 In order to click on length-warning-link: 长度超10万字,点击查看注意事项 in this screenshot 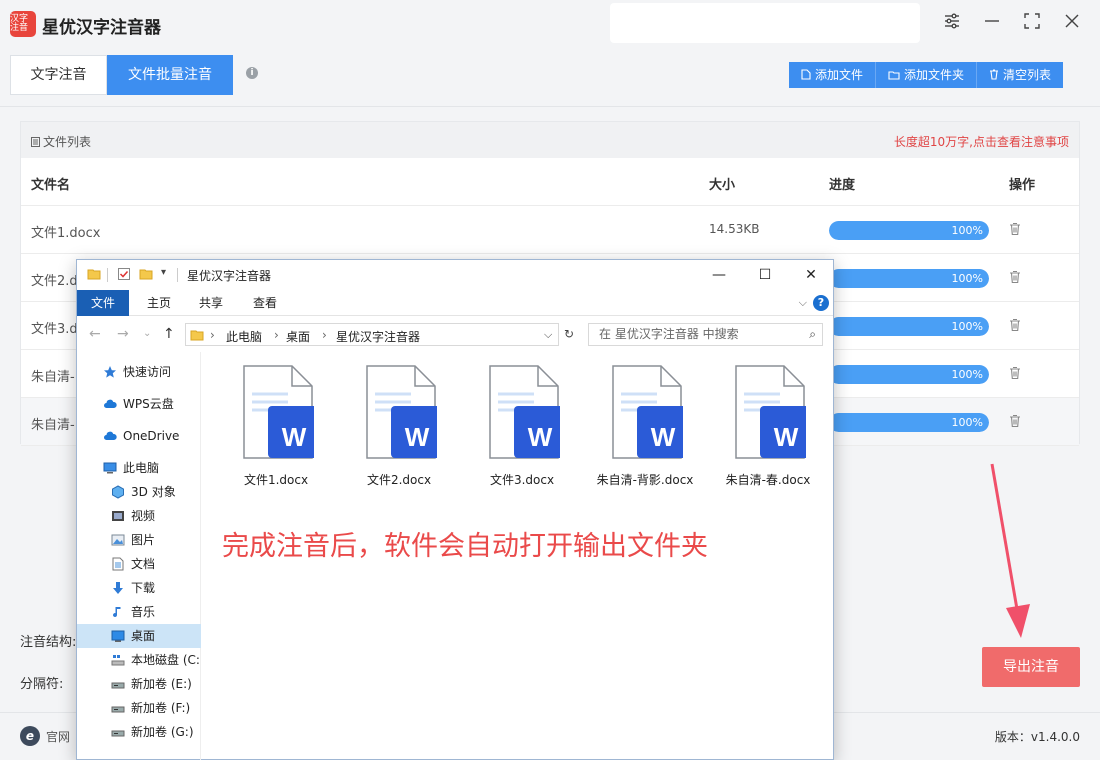, I will do `click(981, 141)`.